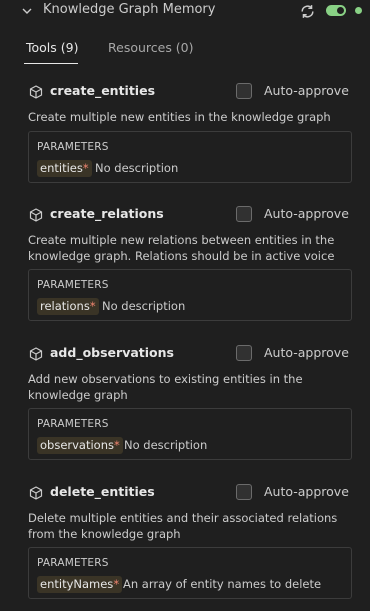 The height and width of the screenshot is (611, 370). I want to click on tool-name: create_relations, so click(107, 213).